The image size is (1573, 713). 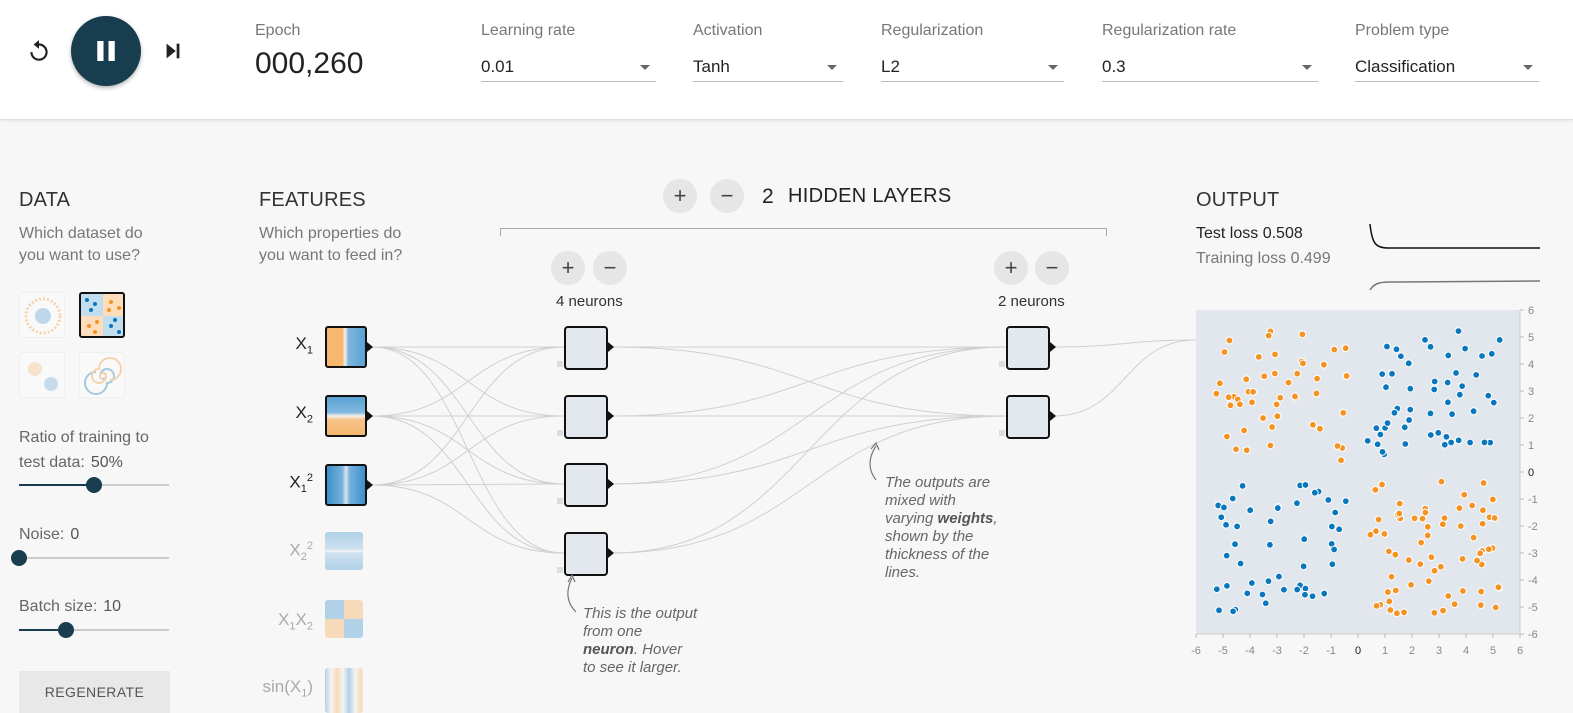 What do you see at coordinates (1249, 234) in the screenshot?
I see `test-loss: Test loss 0.508` at bounding box center [1249, 234].